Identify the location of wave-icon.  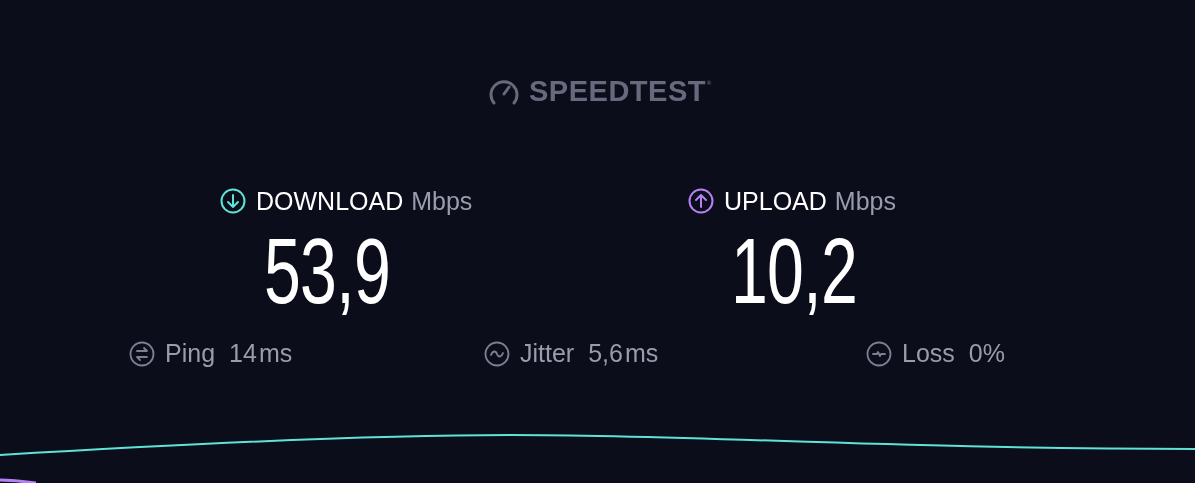
(497, 353).